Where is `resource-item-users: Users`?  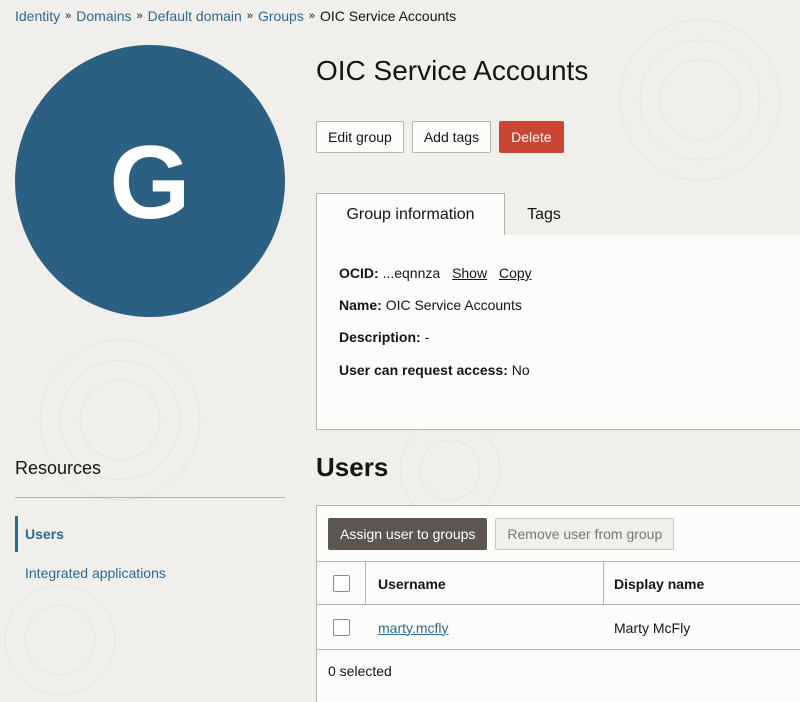
resource-item-users: Users is located at coordinates (39, 534).